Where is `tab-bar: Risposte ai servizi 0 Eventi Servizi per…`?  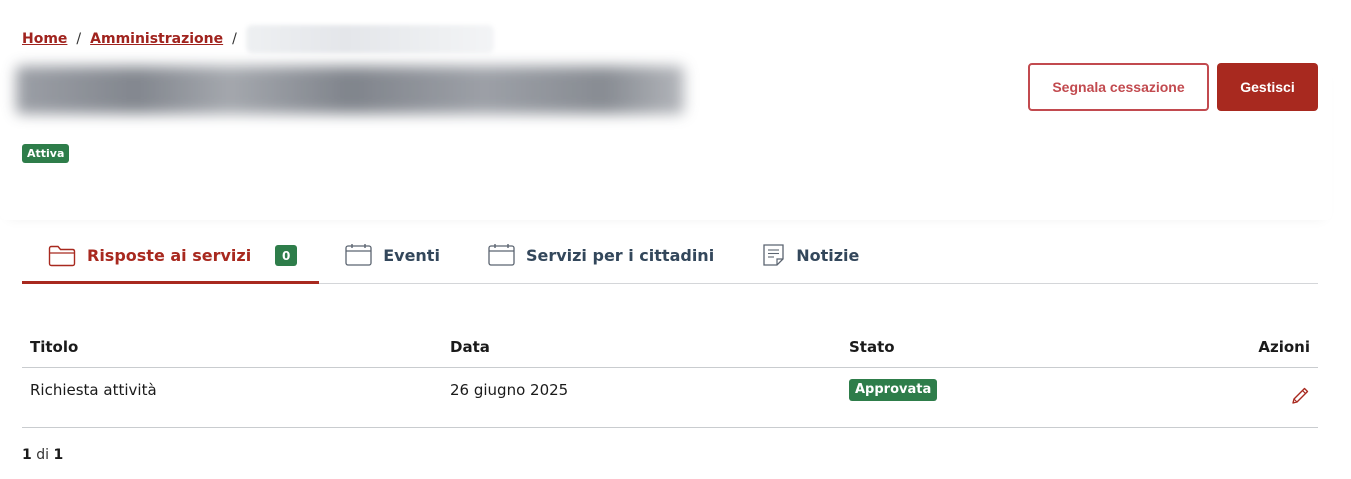
tab-bar: Risposte ai servizi 0 Eventi Servizi per… is located at coordinates (670, 255).